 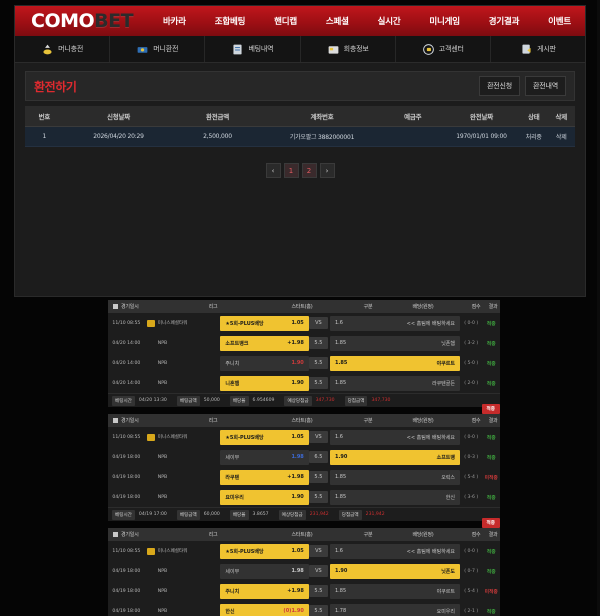 What do you see at coordinates (395, 571) in the screenshot?
I see `bet-pick-away: 1.90 닛폰도` at bounding box center [395, 571].